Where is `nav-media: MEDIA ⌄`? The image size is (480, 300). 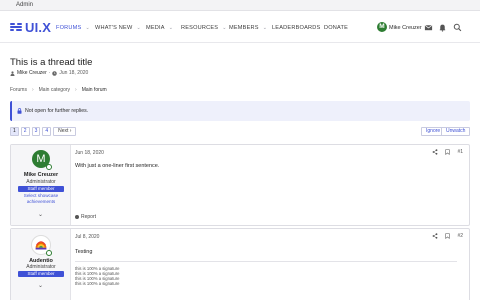
nav-media: MEDIA ⌄ is located at coordinates (159, 28).